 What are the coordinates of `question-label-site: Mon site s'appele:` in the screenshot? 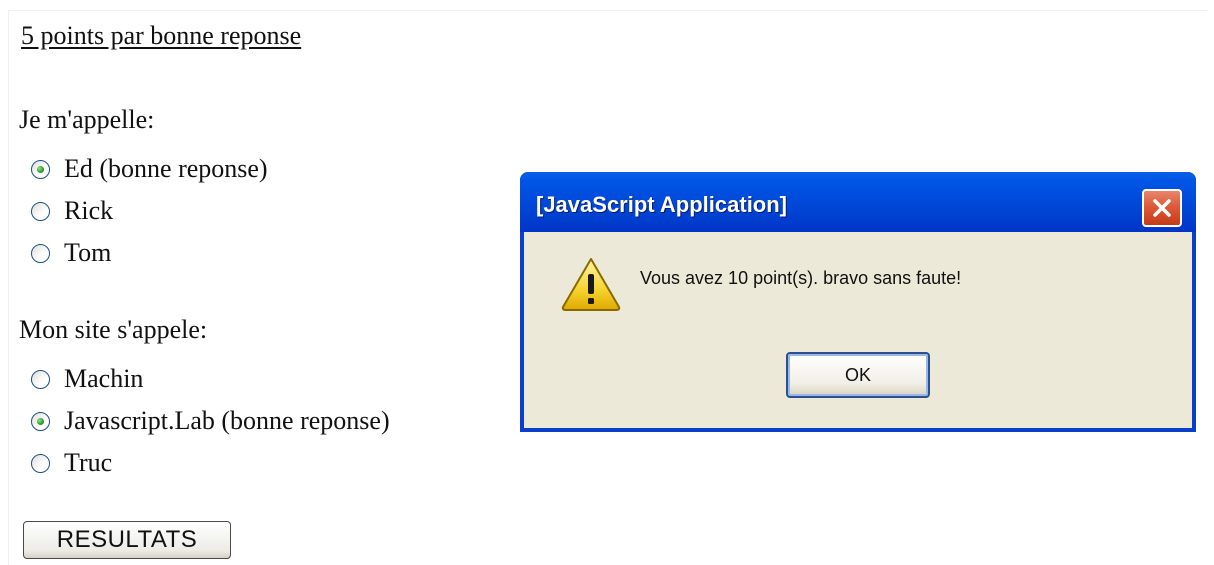 It's located at (113, 329).